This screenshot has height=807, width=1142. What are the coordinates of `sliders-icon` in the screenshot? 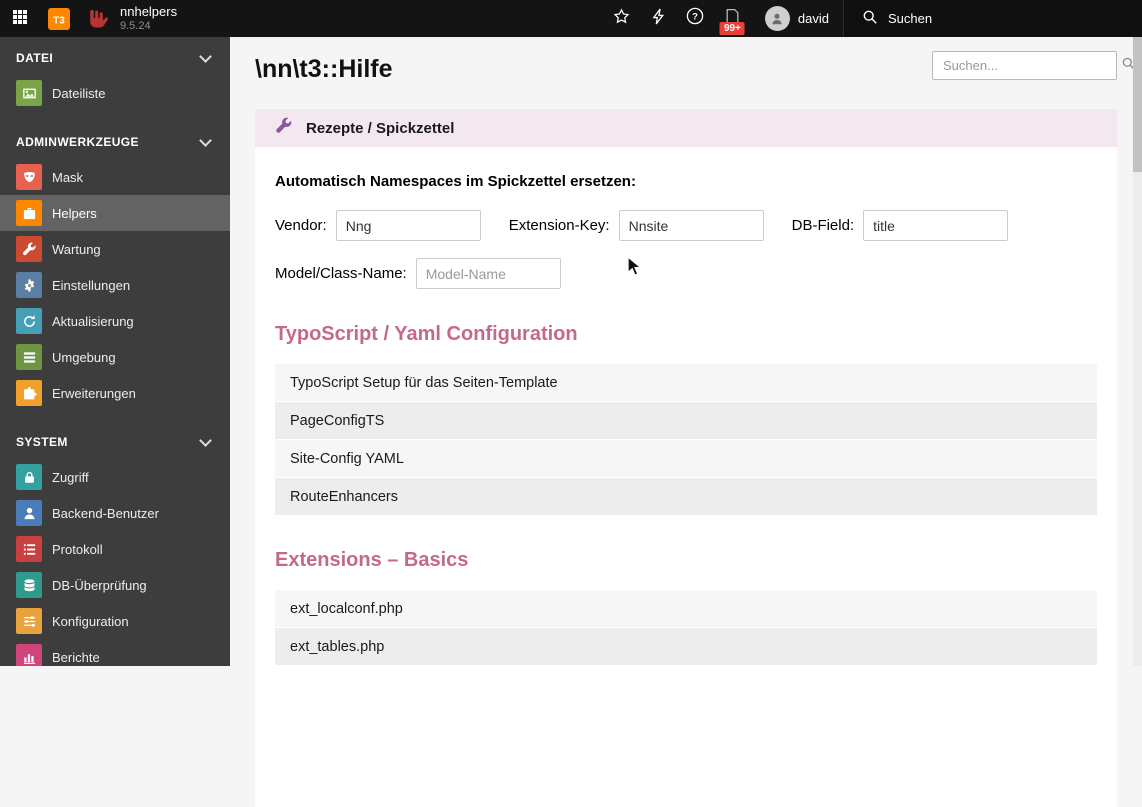 It's located at (29, 621).